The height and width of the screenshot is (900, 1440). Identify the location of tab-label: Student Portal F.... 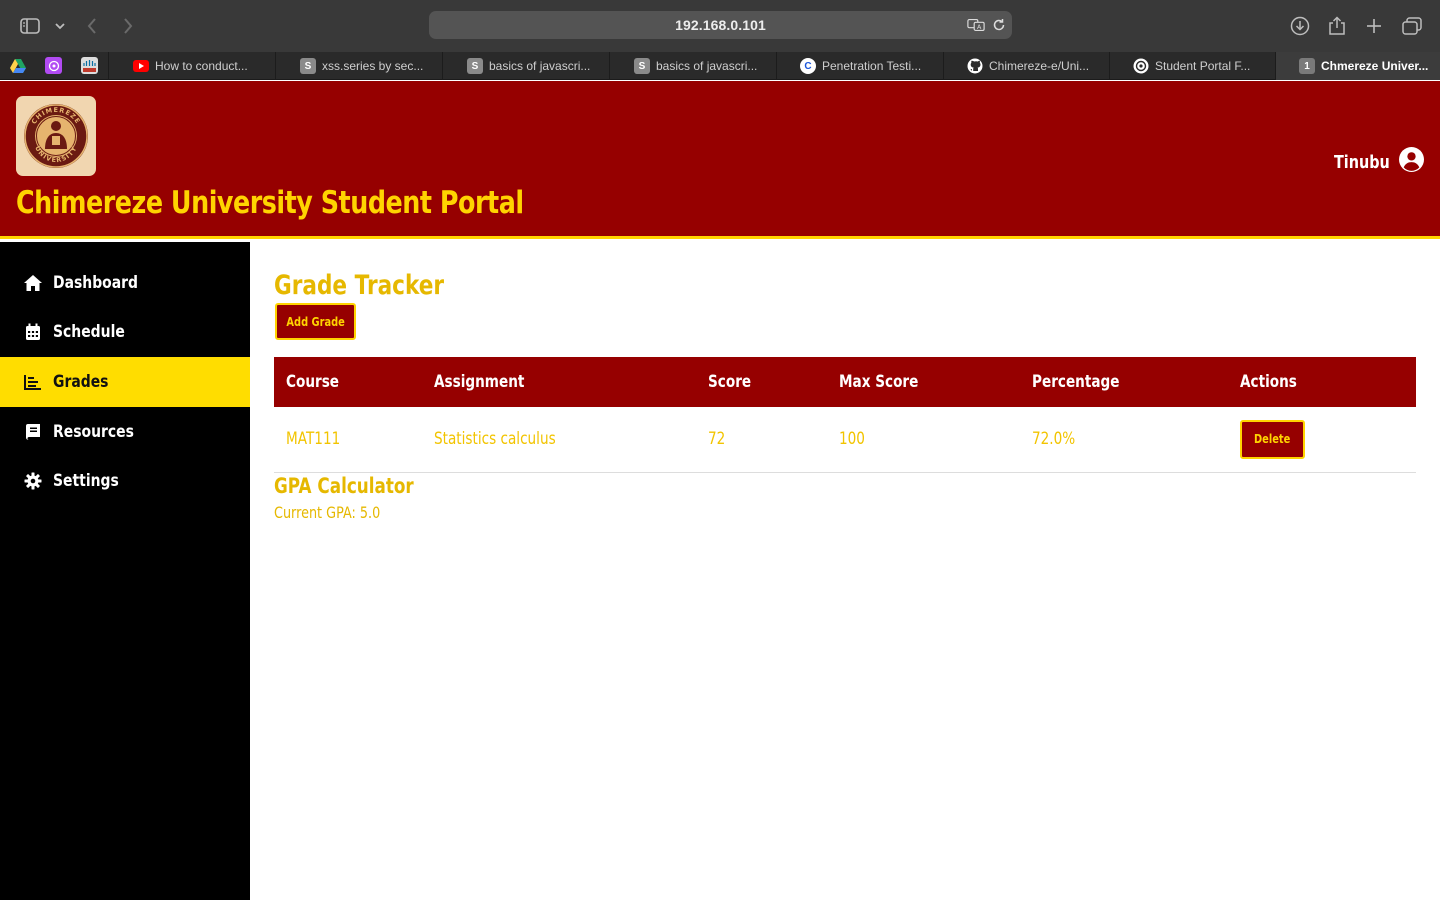
(1203, 66).